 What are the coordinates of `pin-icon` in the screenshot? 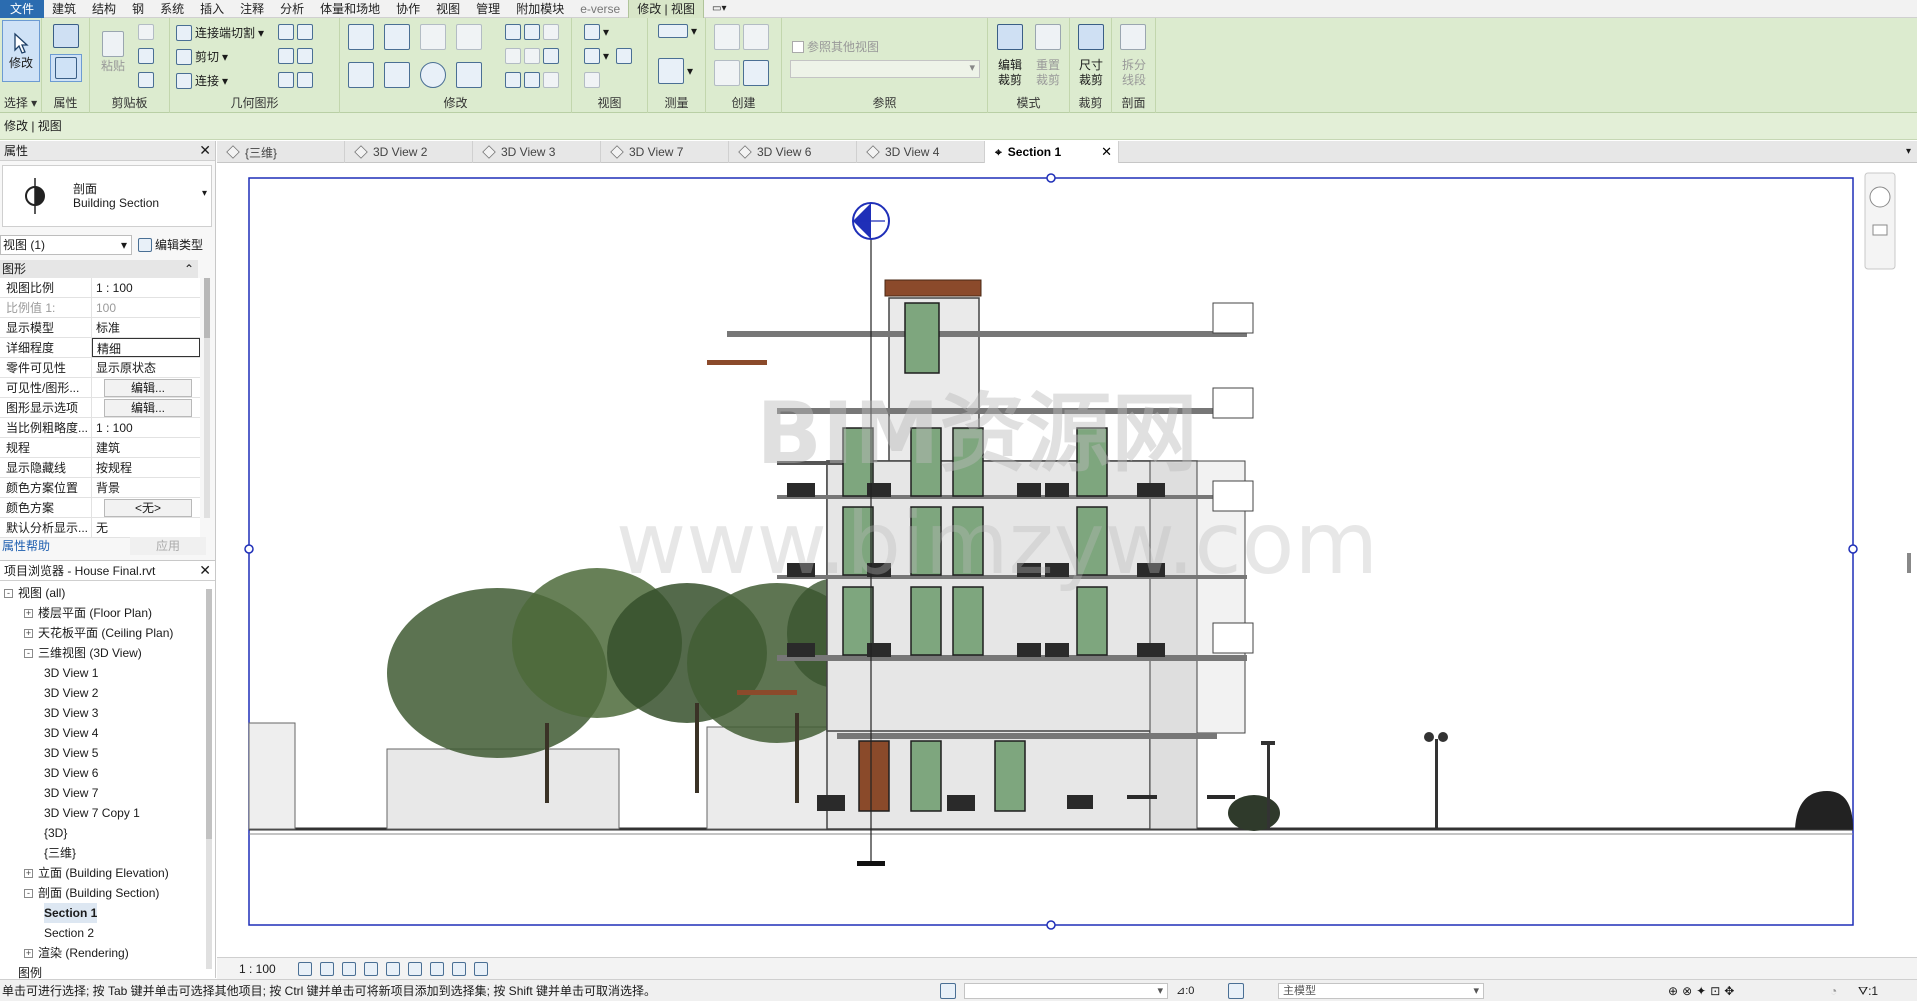 It's located at (551, 56).